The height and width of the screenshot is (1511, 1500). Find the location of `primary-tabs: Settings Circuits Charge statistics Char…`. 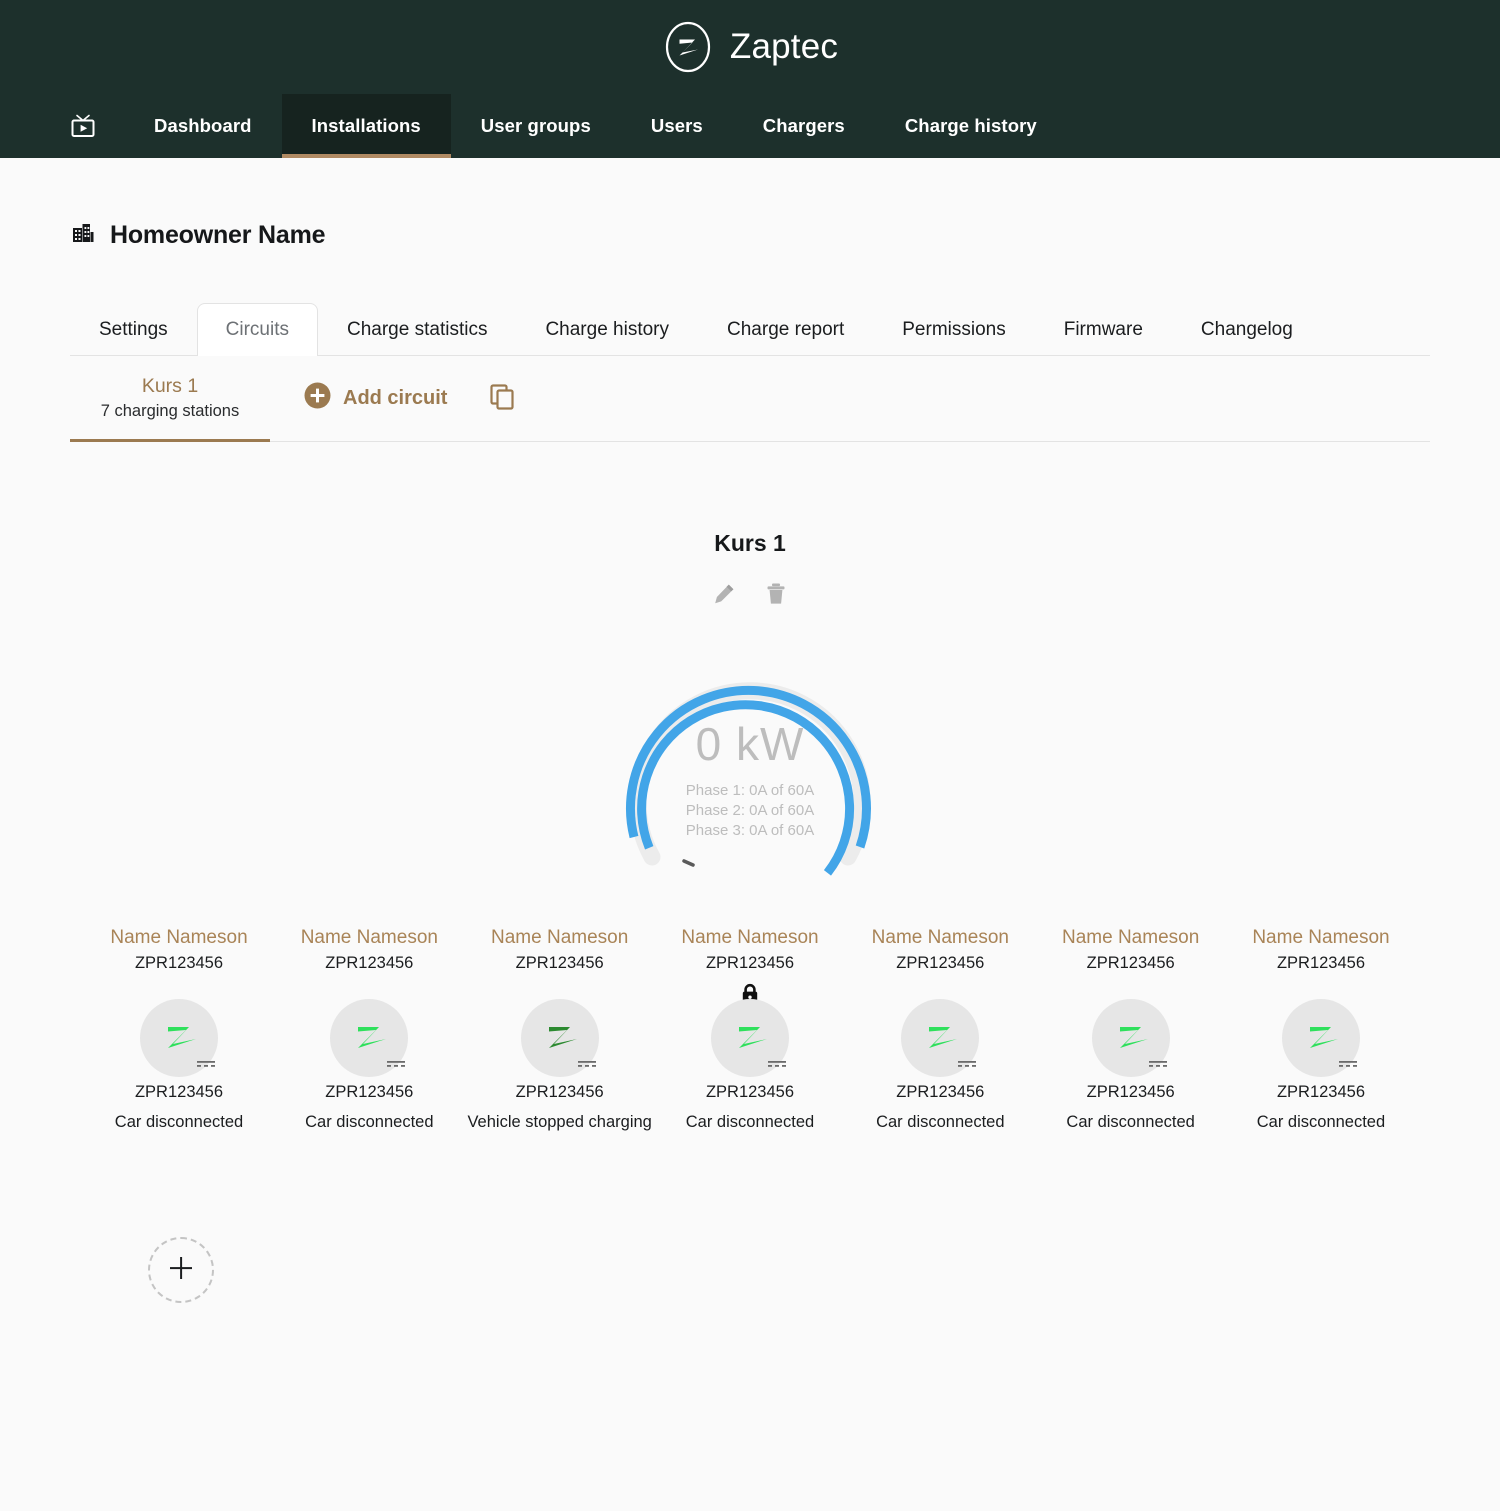

primary-tabs: Settings Circuits Charge statistics Char… is located at coordinates (750, 329).